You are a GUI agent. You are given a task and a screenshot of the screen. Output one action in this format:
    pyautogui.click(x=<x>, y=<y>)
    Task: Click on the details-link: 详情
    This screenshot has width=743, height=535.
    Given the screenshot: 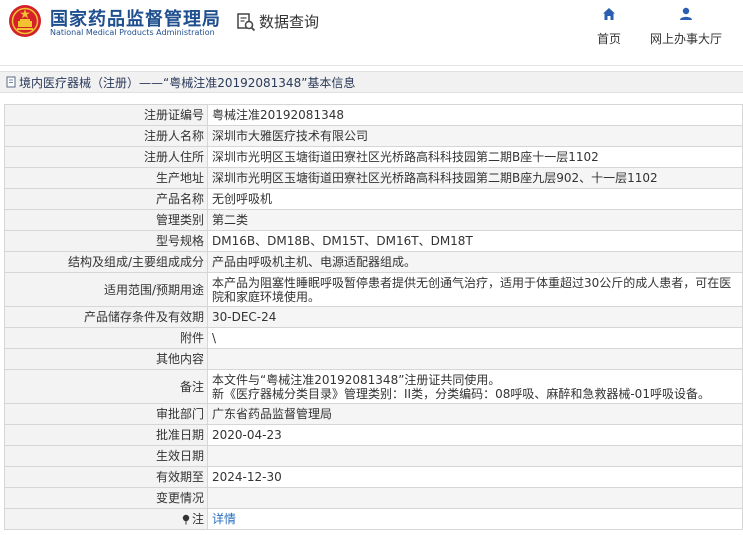 What is the action you would take?
    pyautogui.click(x=224, y=519)
    